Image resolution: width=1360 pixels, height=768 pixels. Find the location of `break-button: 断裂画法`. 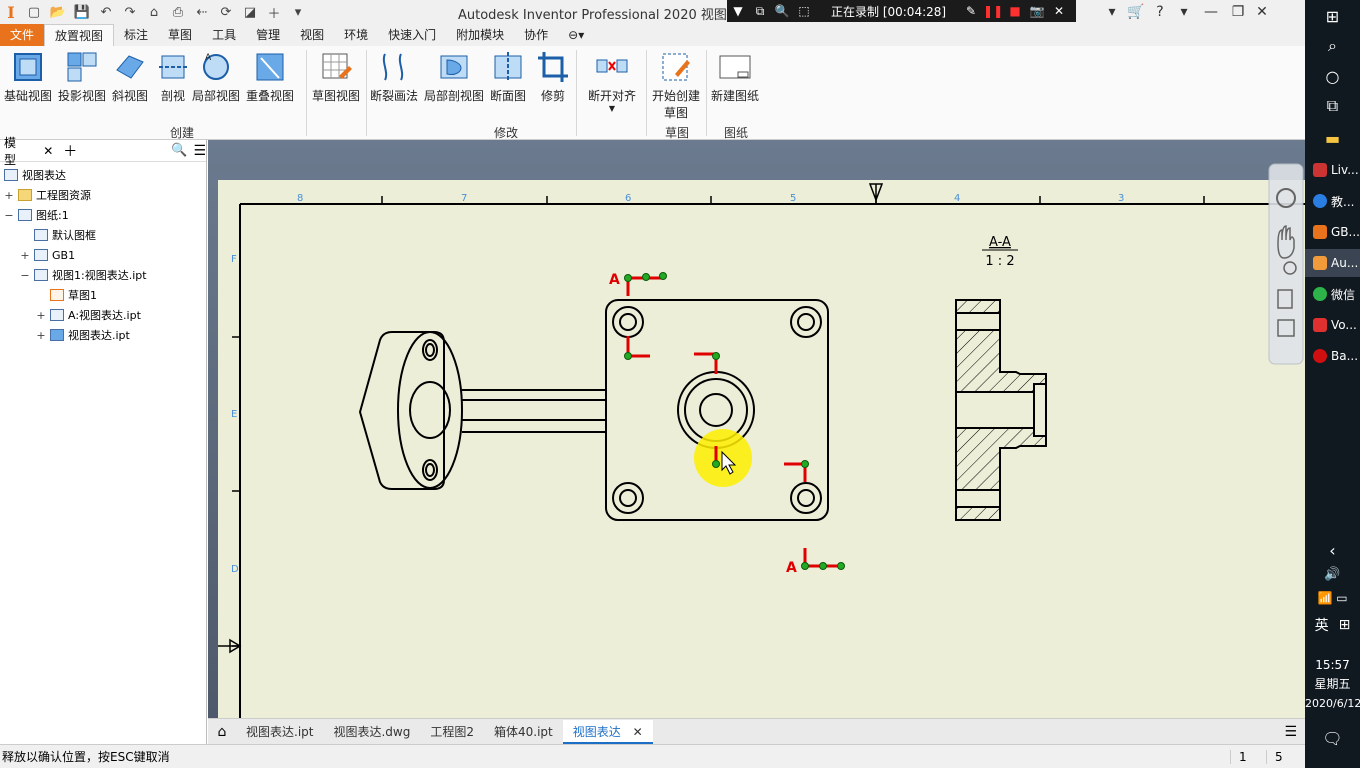

break-button: 断裂画法 is located at coordinates (394, 77).